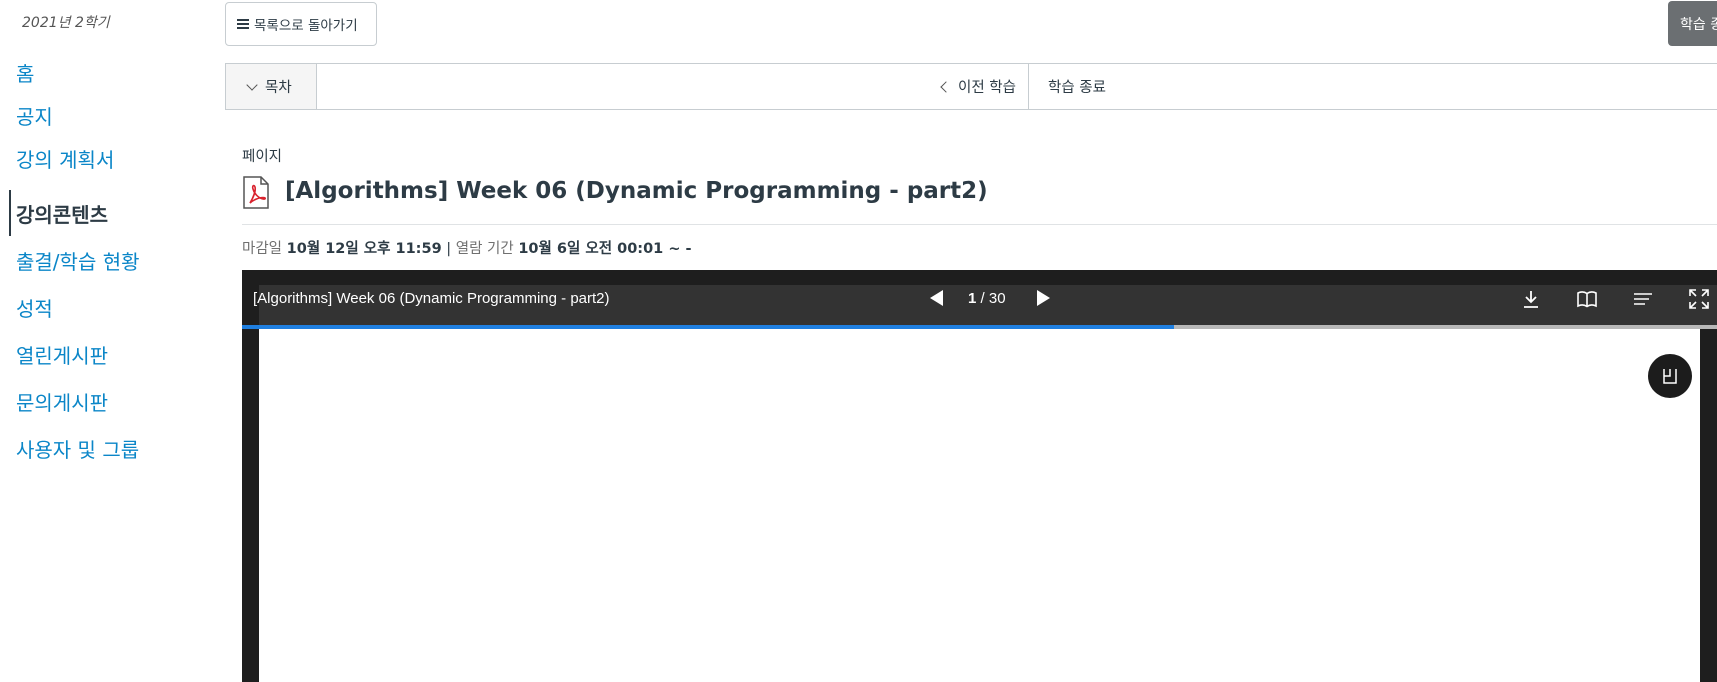 This screenshot has height=682, width=1717. I want to click on deadline-label: 마감일, so click(262, 249).